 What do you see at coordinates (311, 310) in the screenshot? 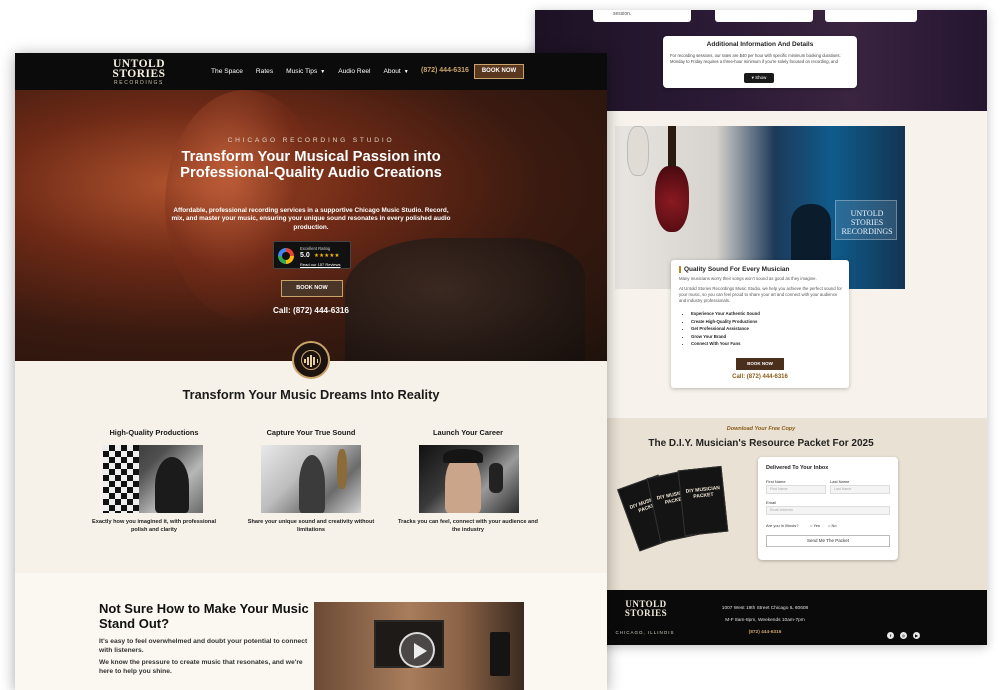
I see `hero-call-link: Call: (872) 444-6316` at bounding box center [311, 310].